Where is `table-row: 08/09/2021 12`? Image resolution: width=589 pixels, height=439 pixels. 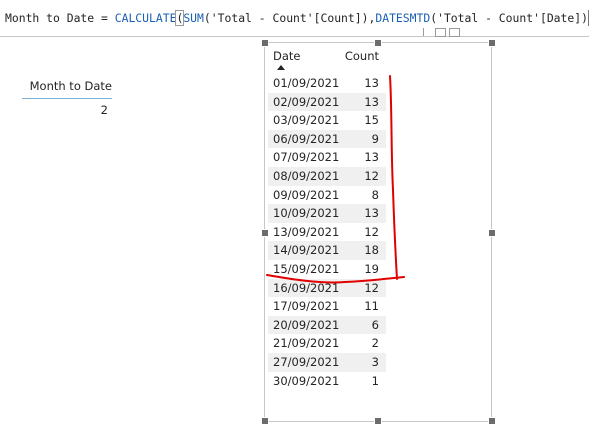
table-row: 08/09/2021 12 is located at coordinates (327, 176).